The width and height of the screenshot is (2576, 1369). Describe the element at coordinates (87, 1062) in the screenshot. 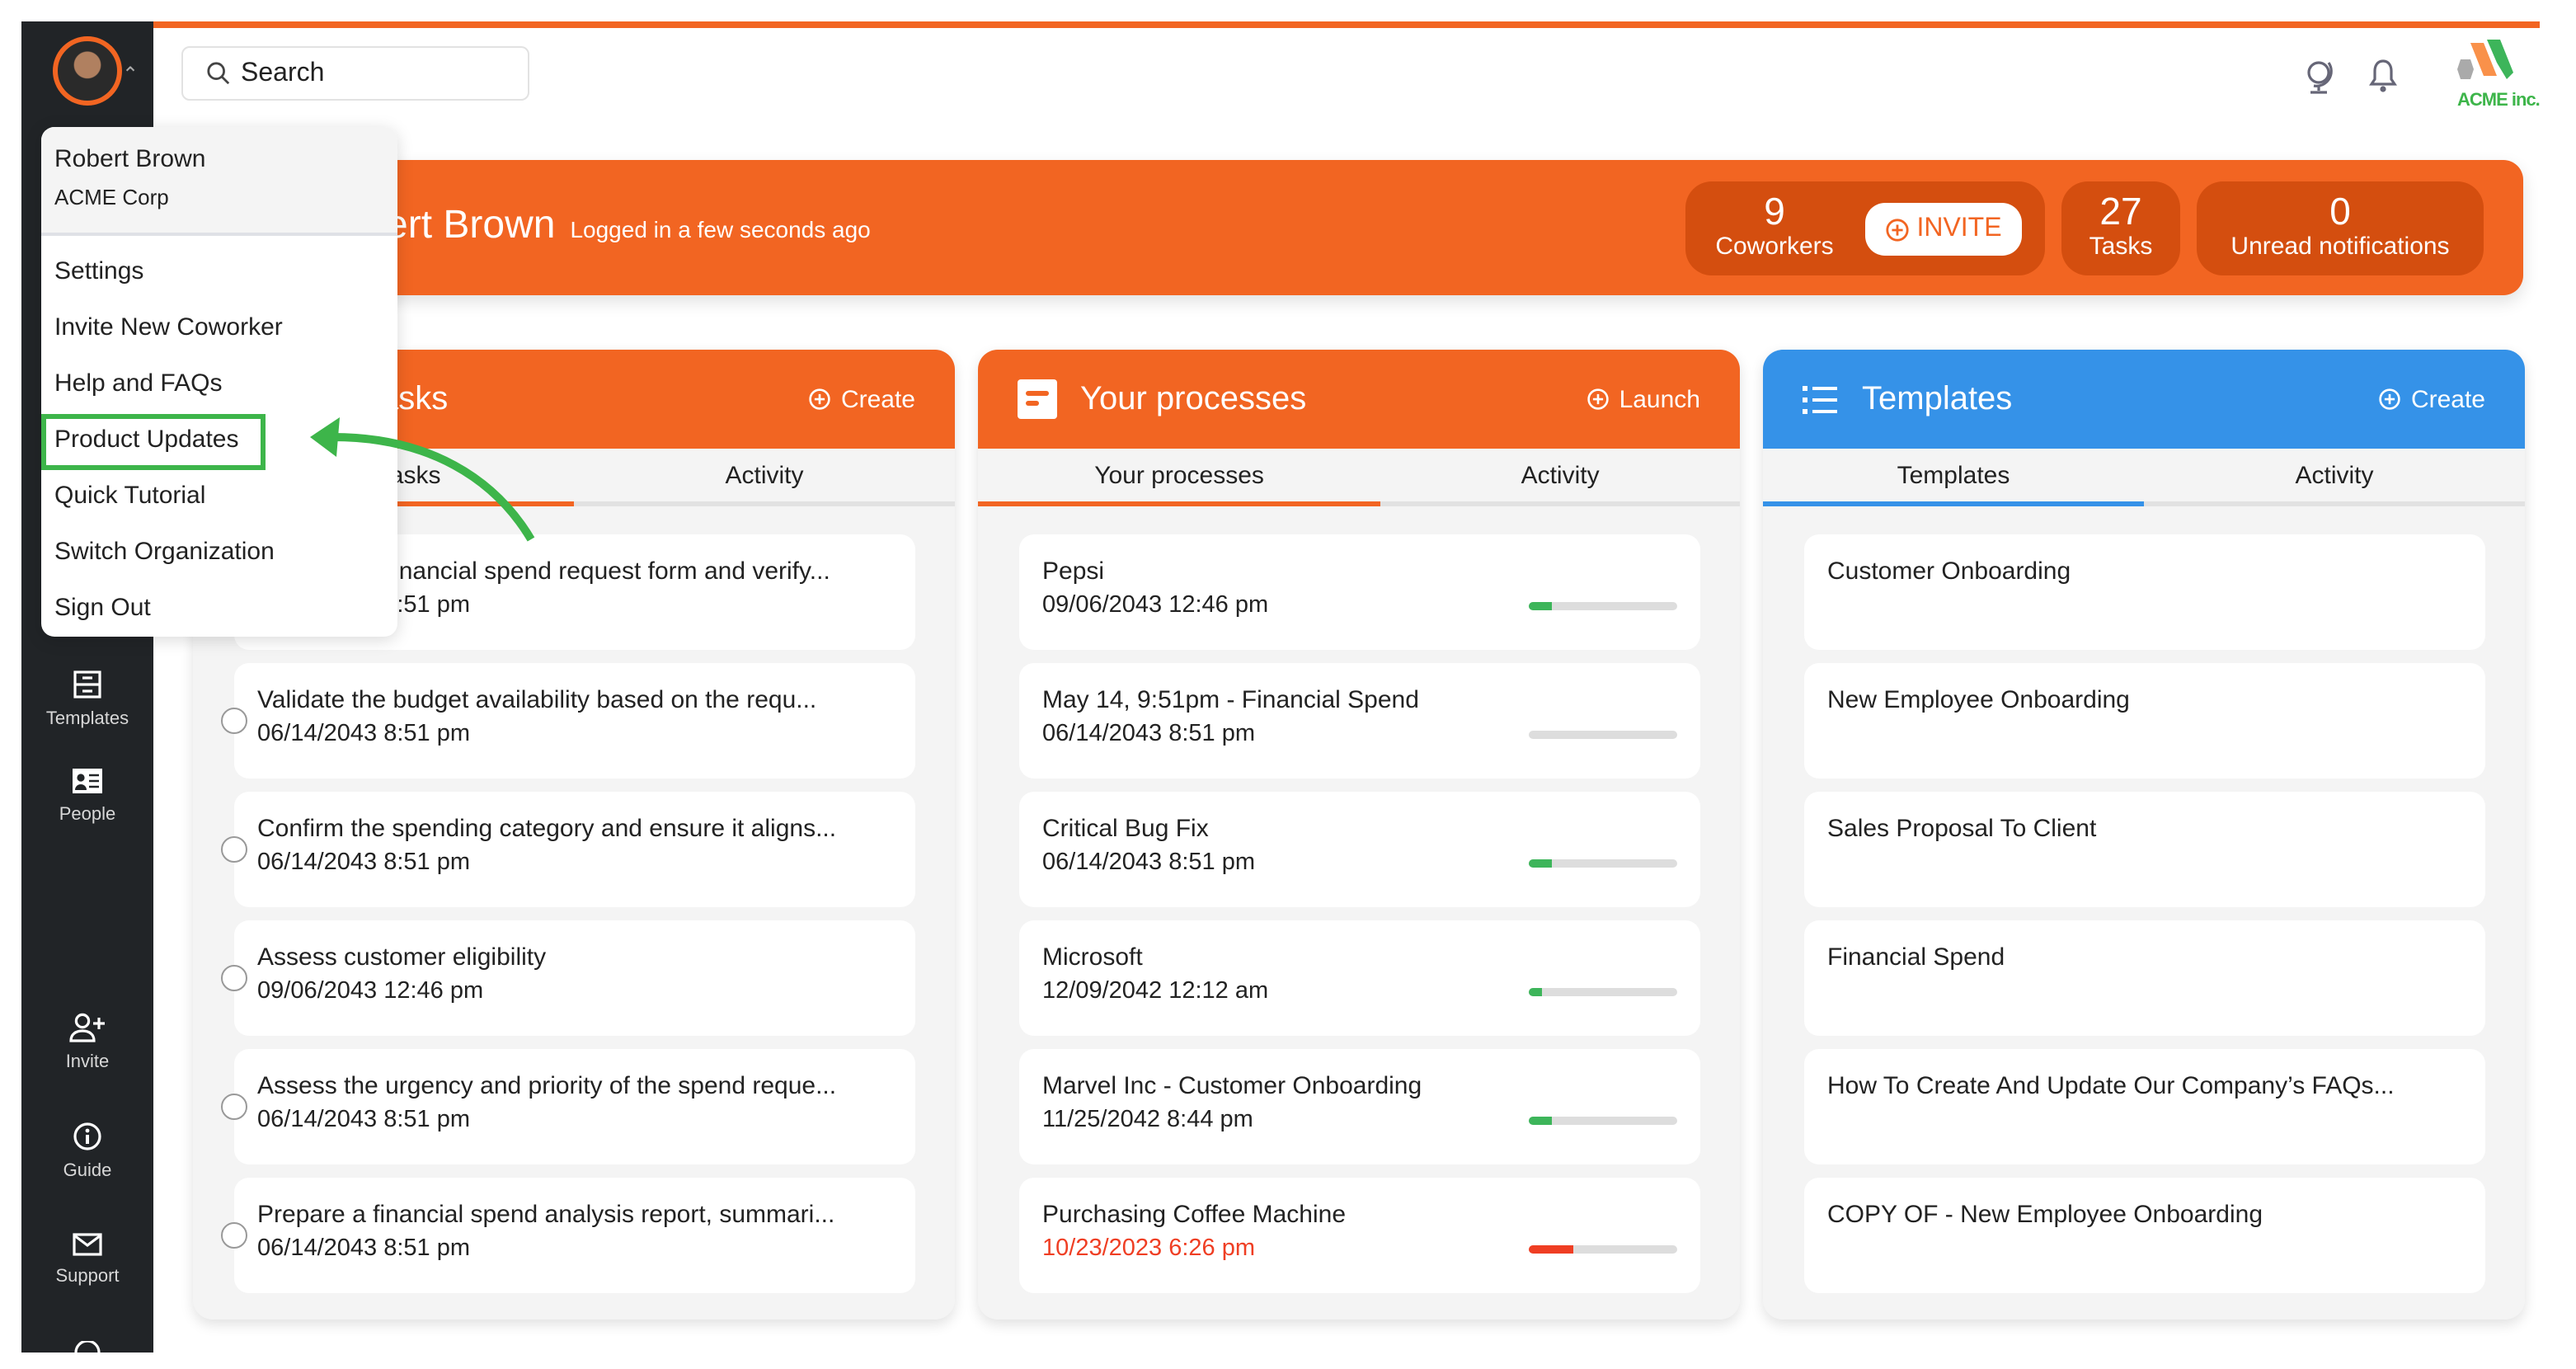

I see `sidebar-label: Invite` at that location.